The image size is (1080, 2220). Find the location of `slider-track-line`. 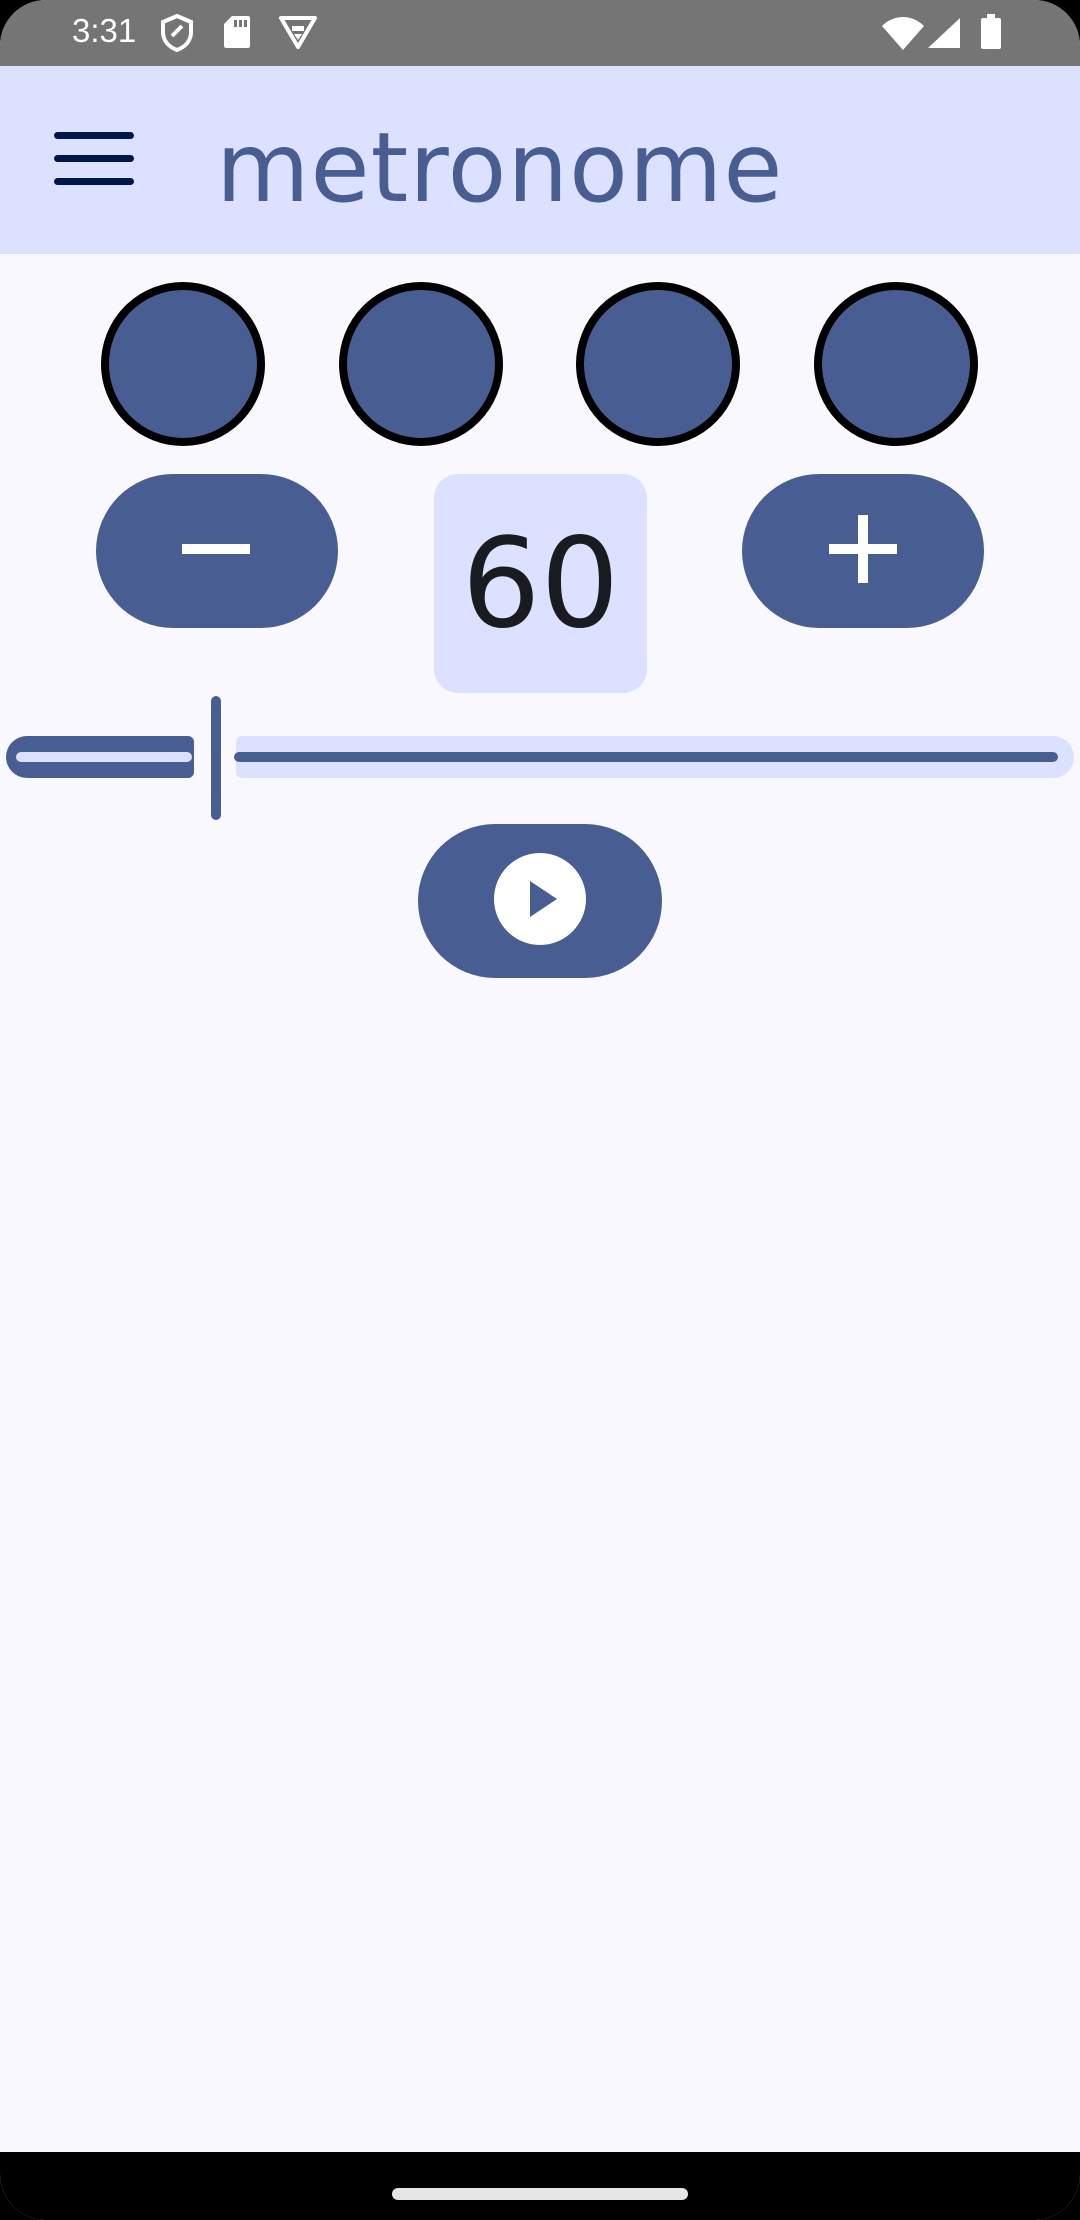

slider-track-line is located at coordinates (646, 757).